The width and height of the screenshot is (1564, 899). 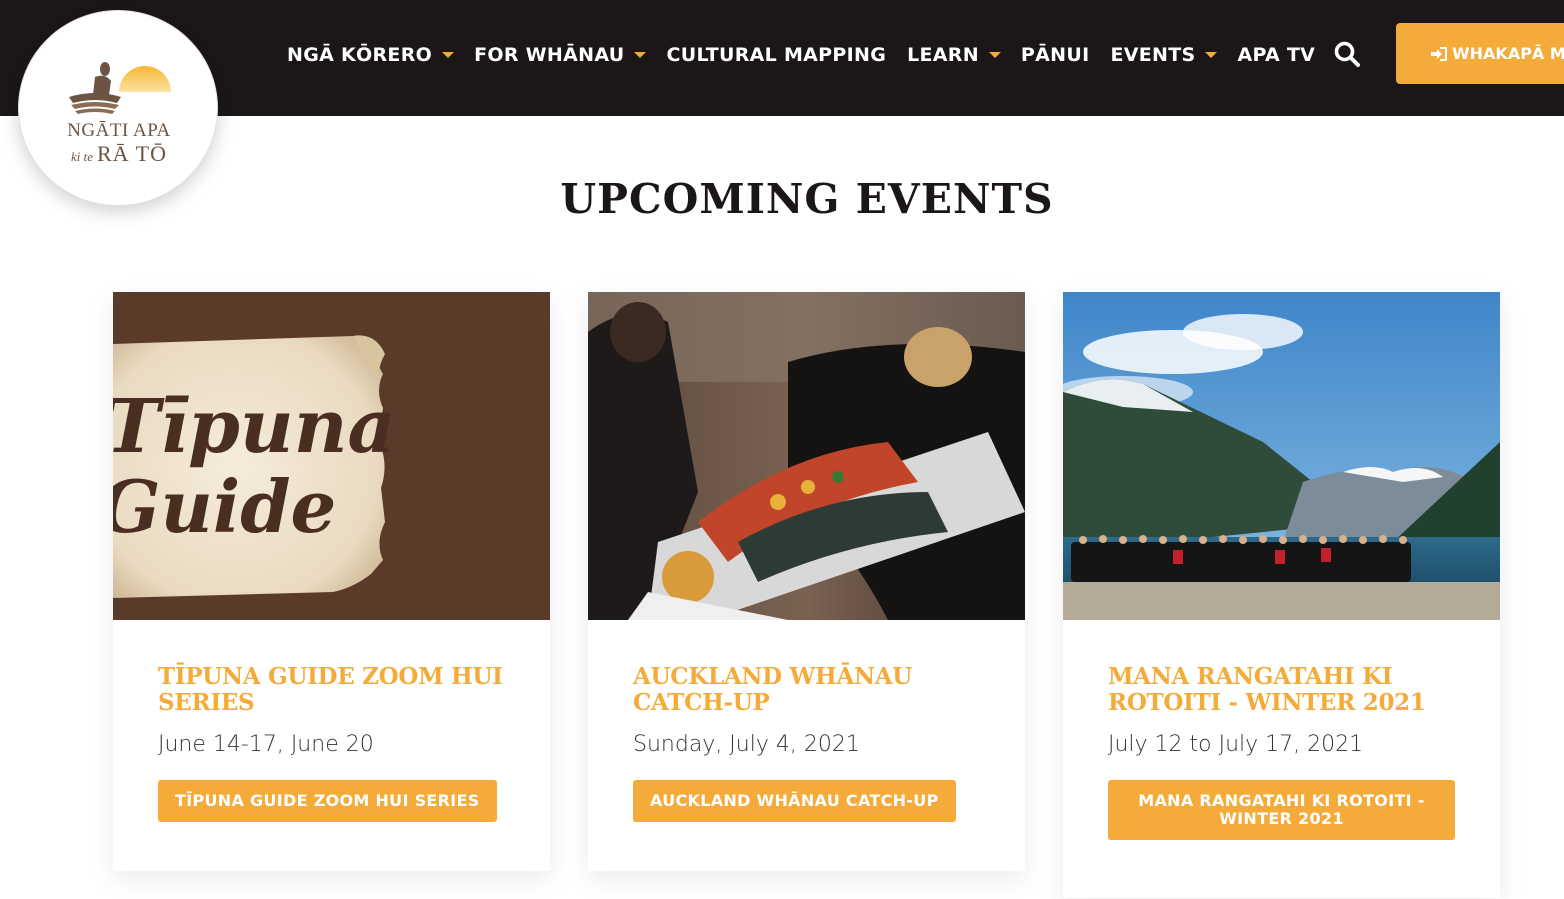 I want to click on event-button: MANA RANGATAHI KI ROTOITI - WINTER 2021, so click(x=1281, y=810).